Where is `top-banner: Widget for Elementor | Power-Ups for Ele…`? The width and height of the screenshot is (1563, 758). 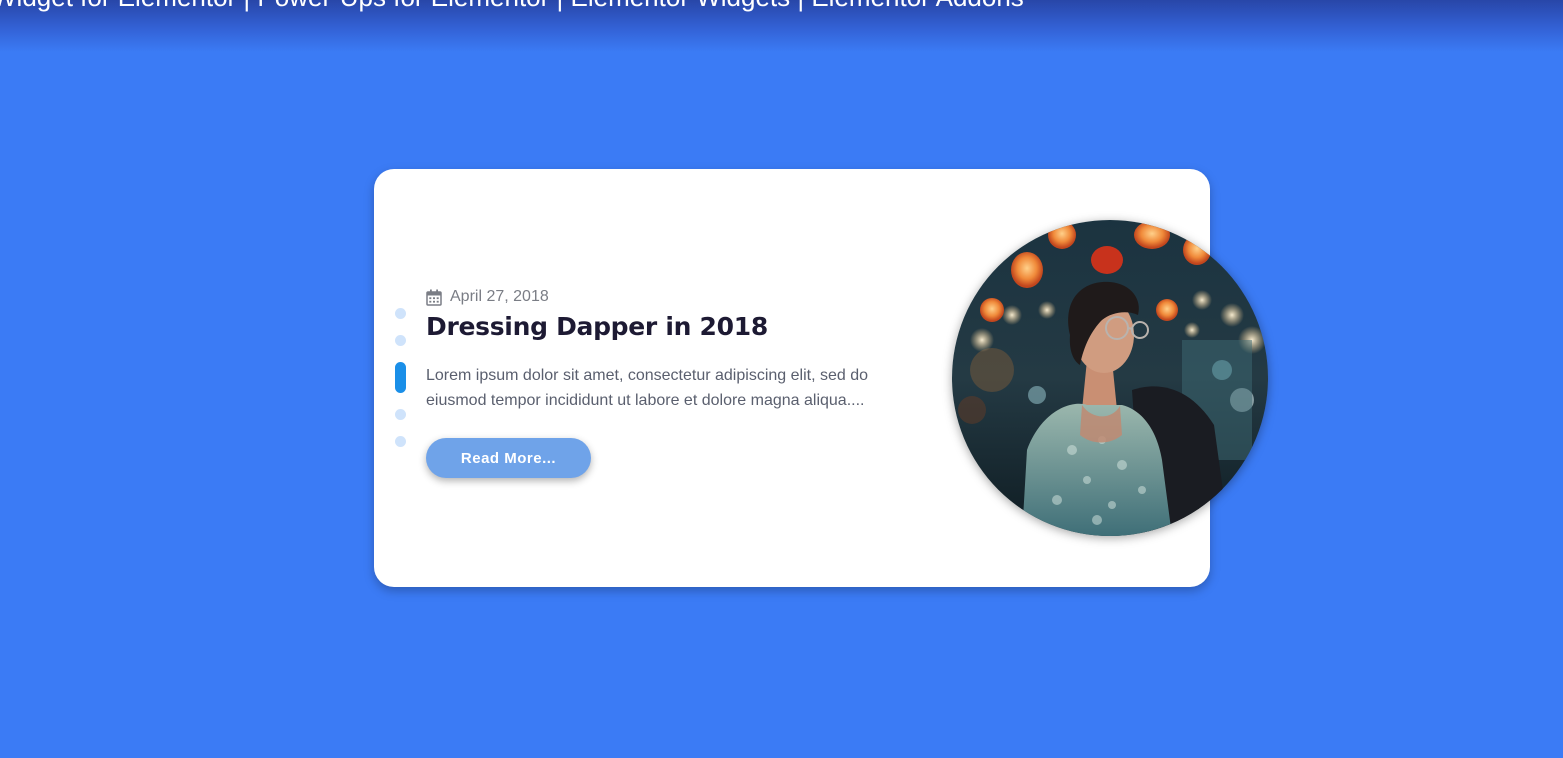
top-banner: Widget for Elementor | Power-Ups for Ele… is located at coordinates (781, 26).